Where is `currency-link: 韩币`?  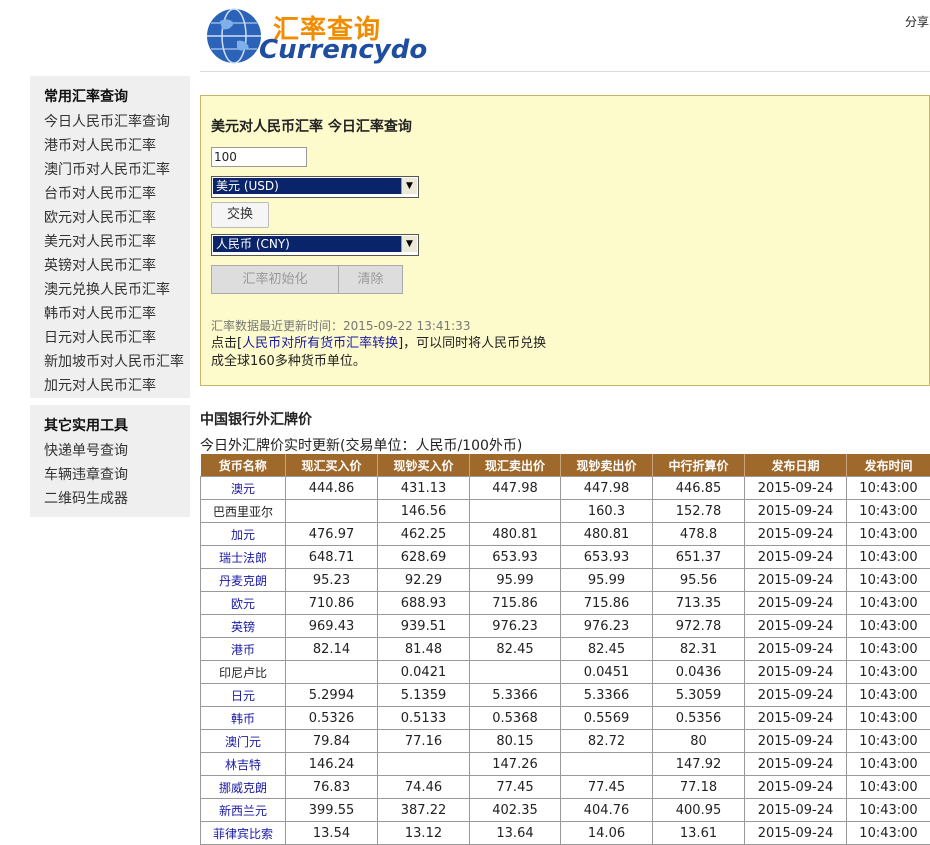
currency-link: 韩币 is located at coordinates (243, 719).